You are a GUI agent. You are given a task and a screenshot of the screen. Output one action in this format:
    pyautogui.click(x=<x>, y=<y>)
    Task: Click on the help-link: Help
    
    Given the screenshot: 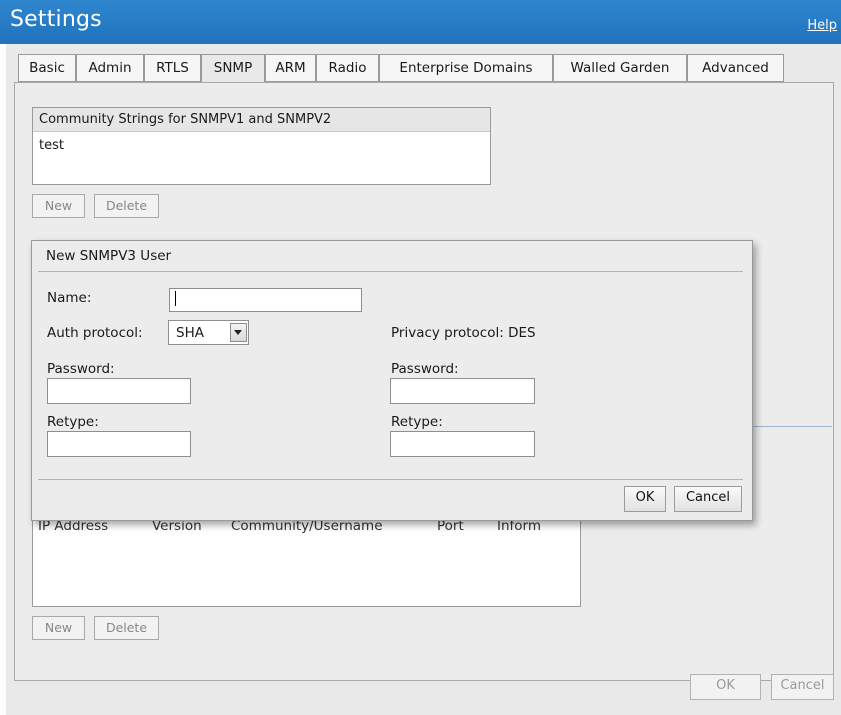 What is the action you would take?
    pyautogui.click(x=822, y=25)
    